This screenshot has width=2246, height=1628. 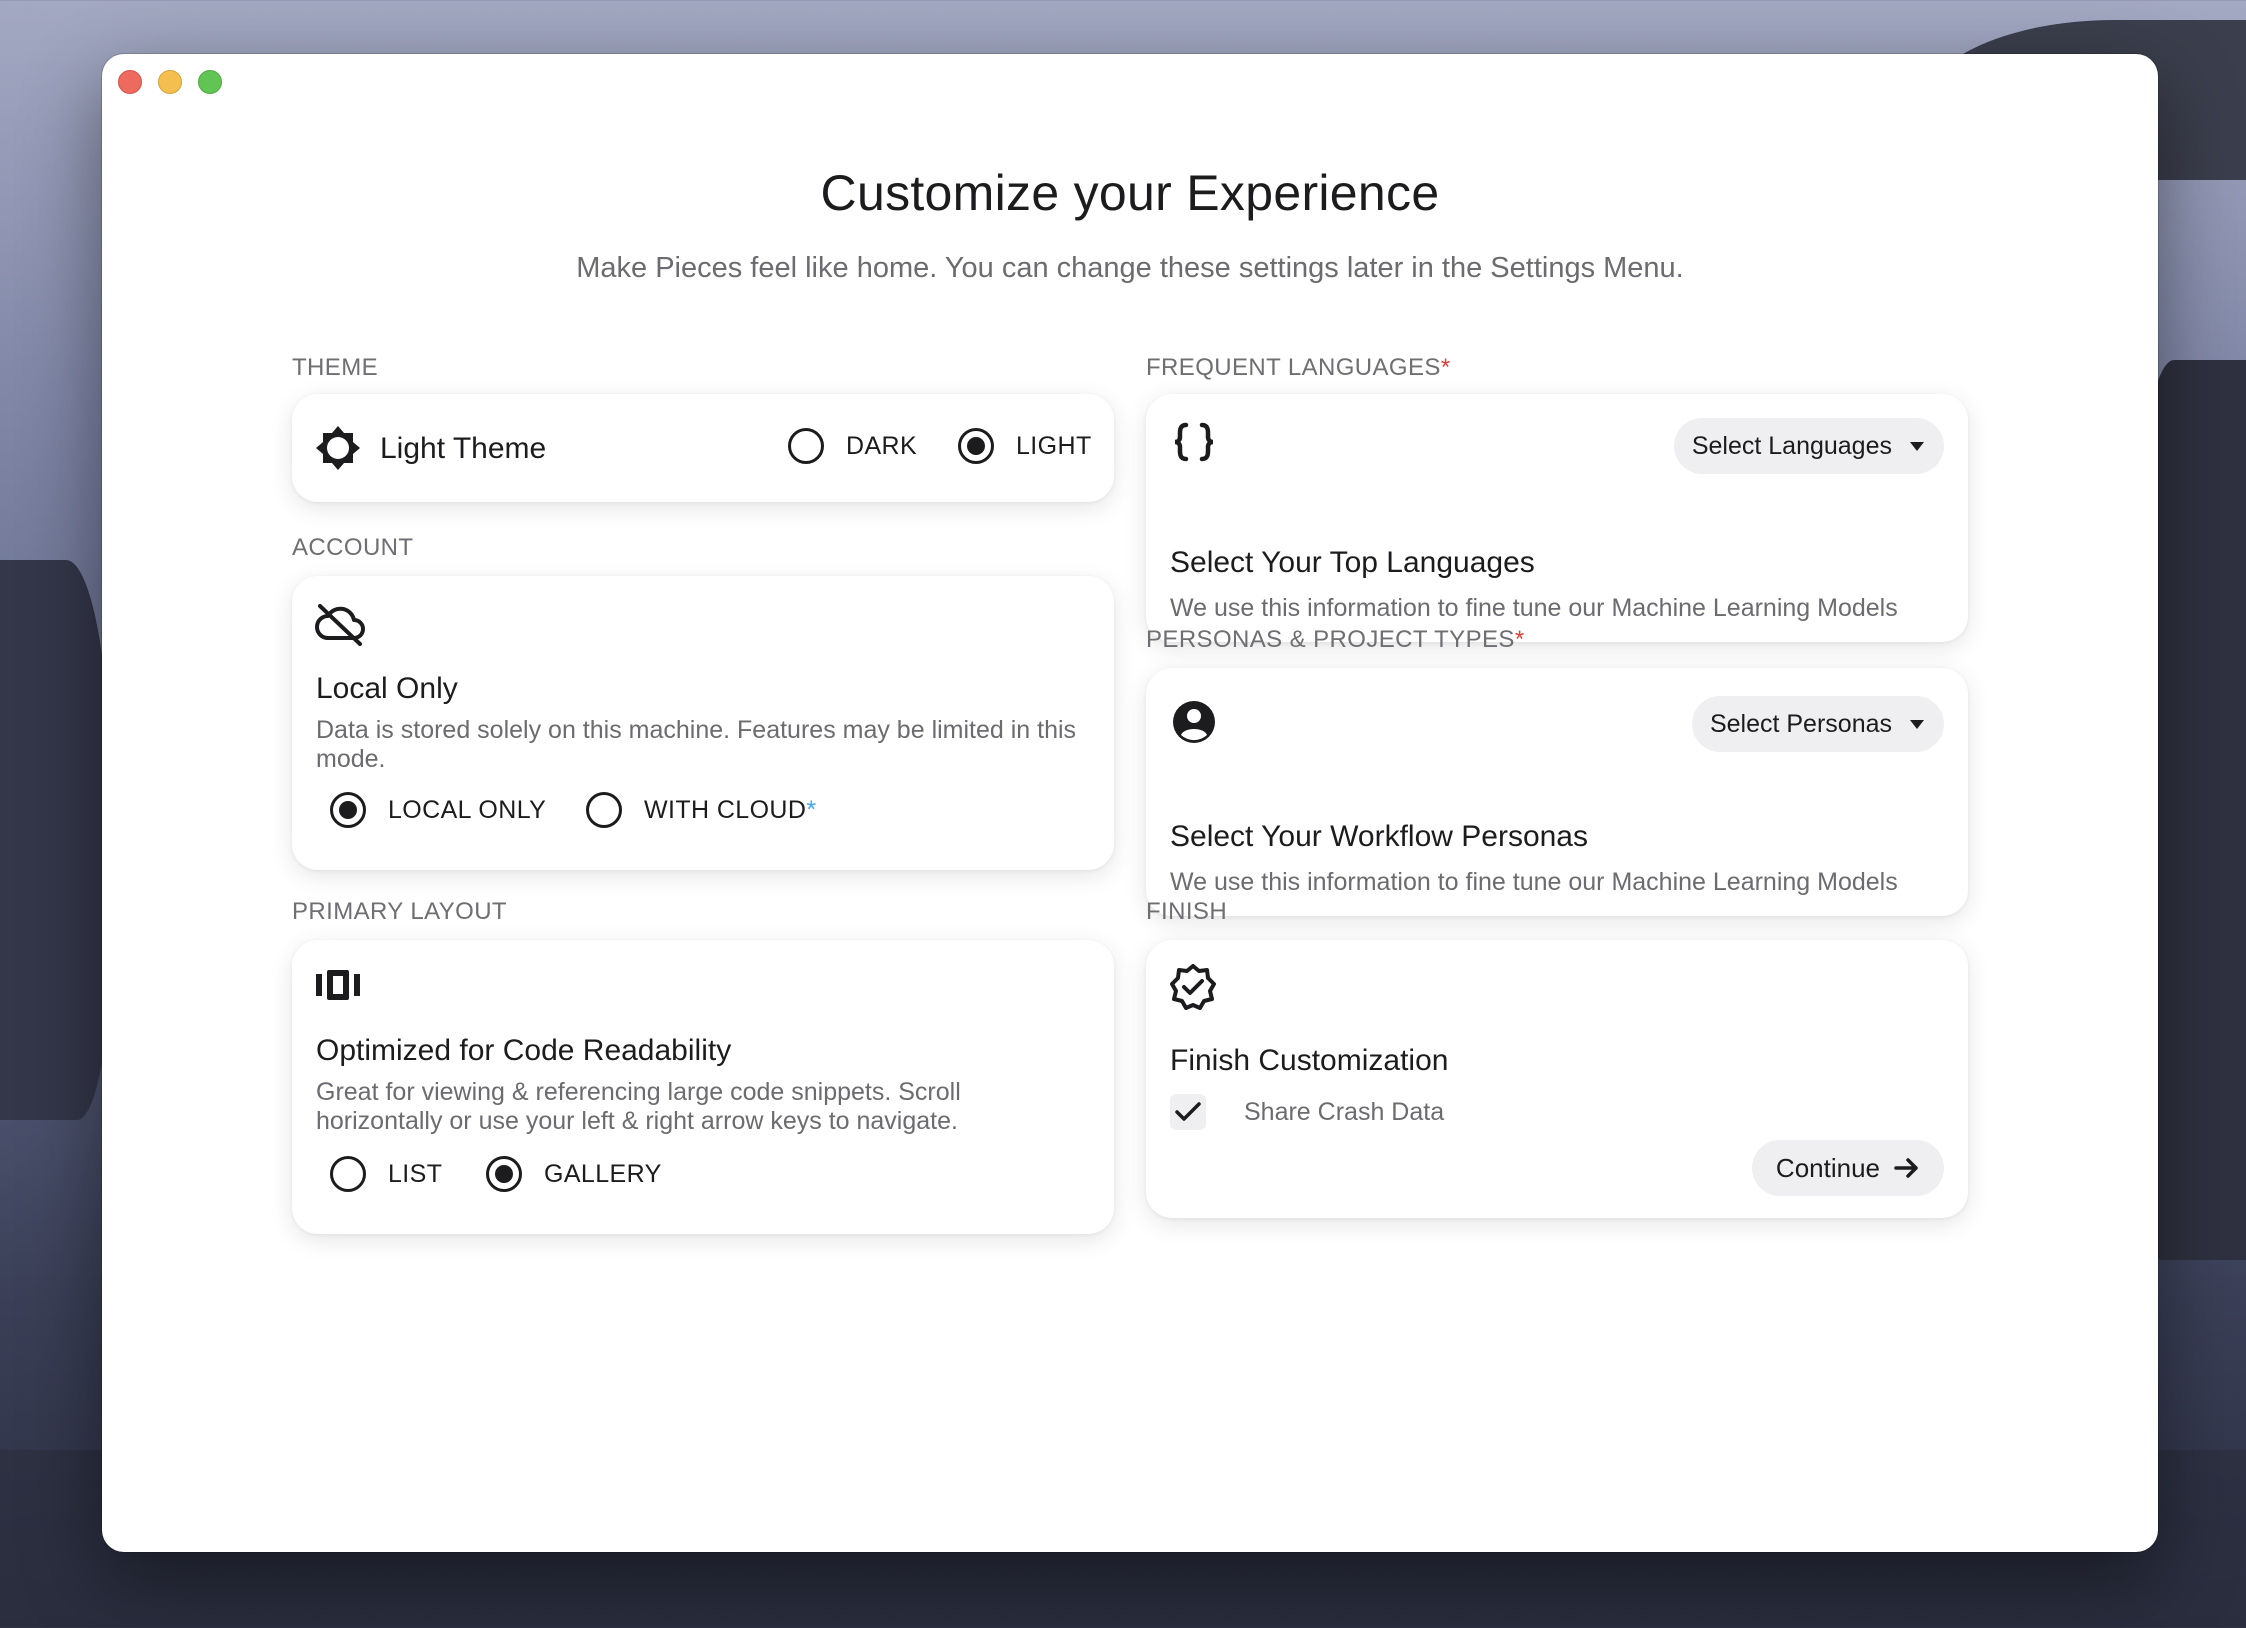 I want to click on share-crash-data-label: Share Crash Data, so click(x=1344, y=1112).